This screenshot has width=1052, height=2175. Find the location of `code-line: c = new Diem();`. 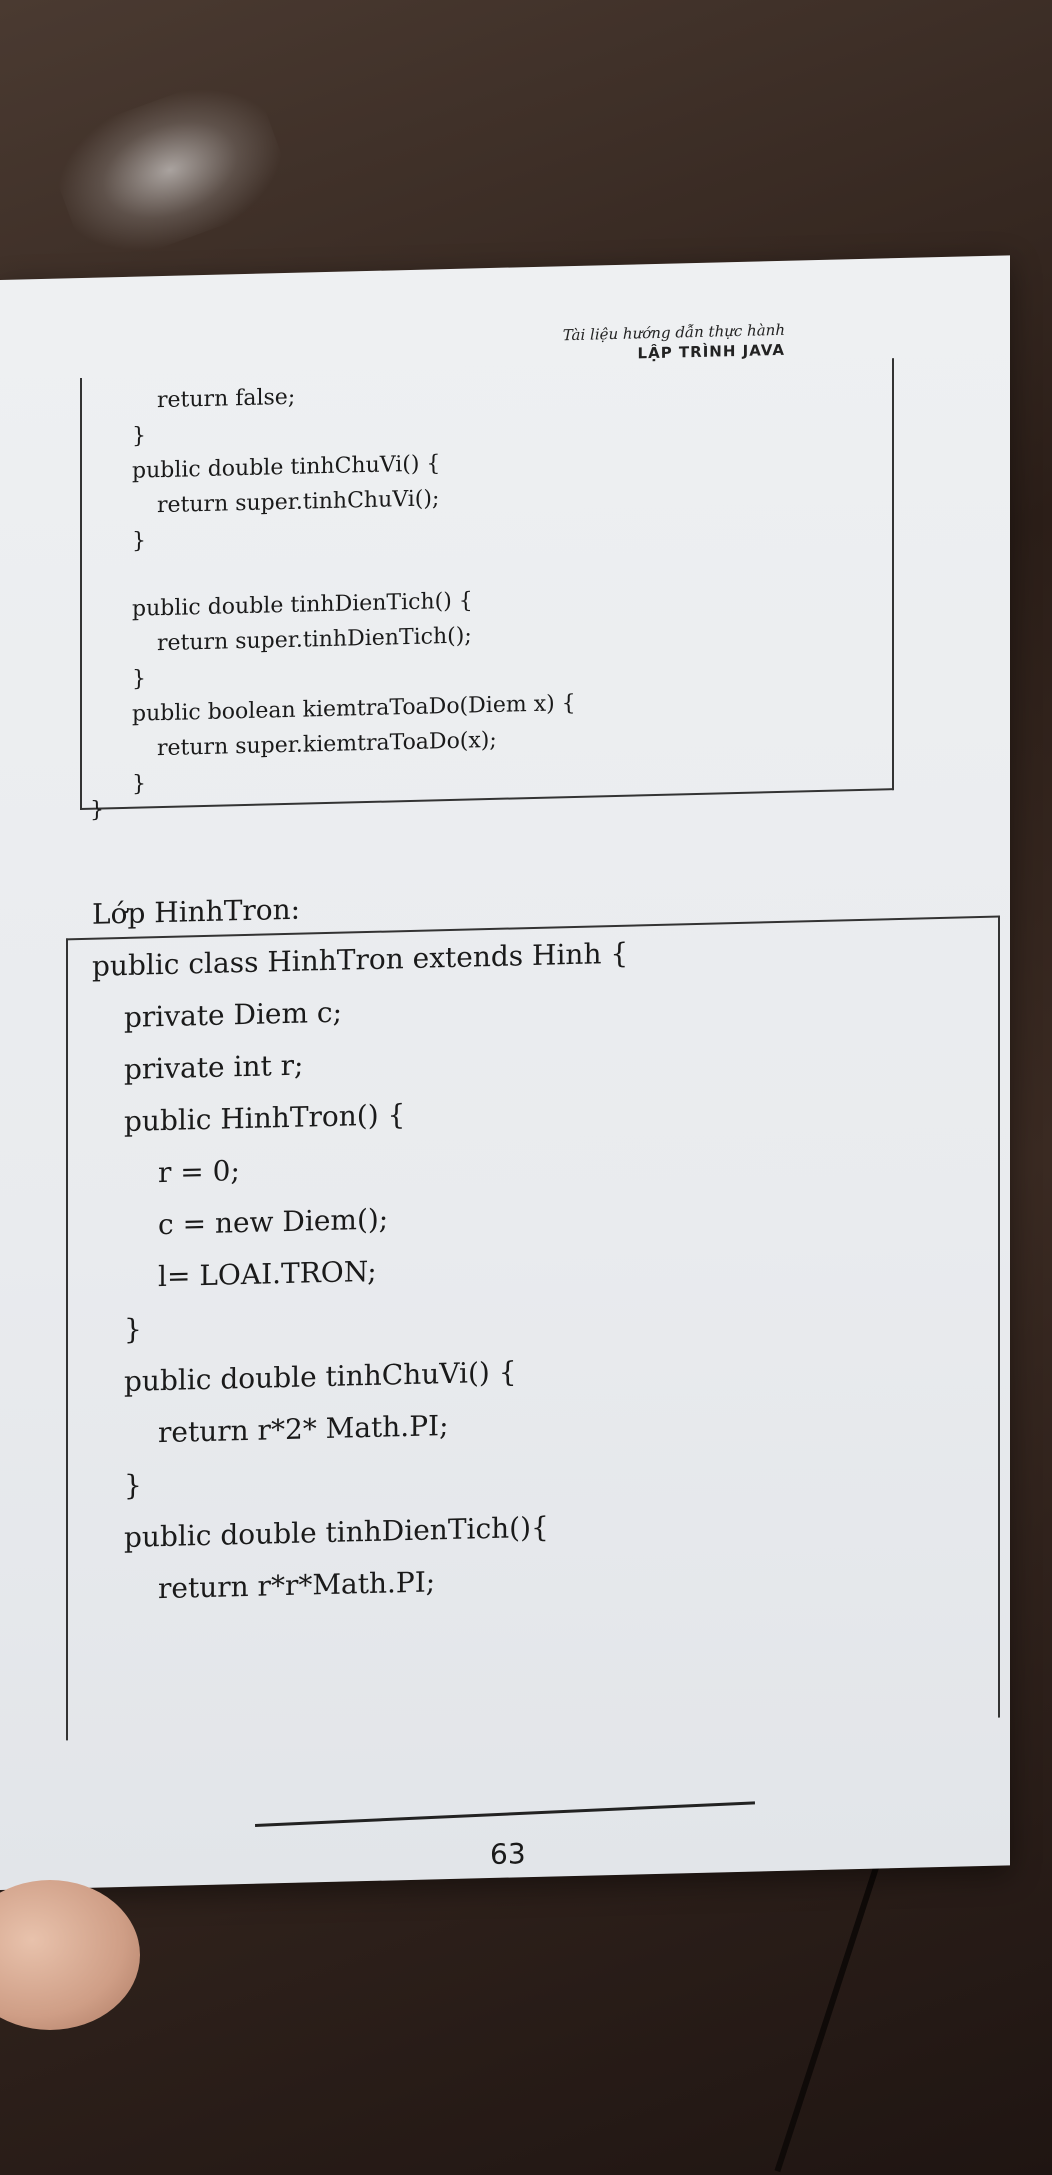

code-line: c = new Diem(); is located at coordinates (273, 1222).